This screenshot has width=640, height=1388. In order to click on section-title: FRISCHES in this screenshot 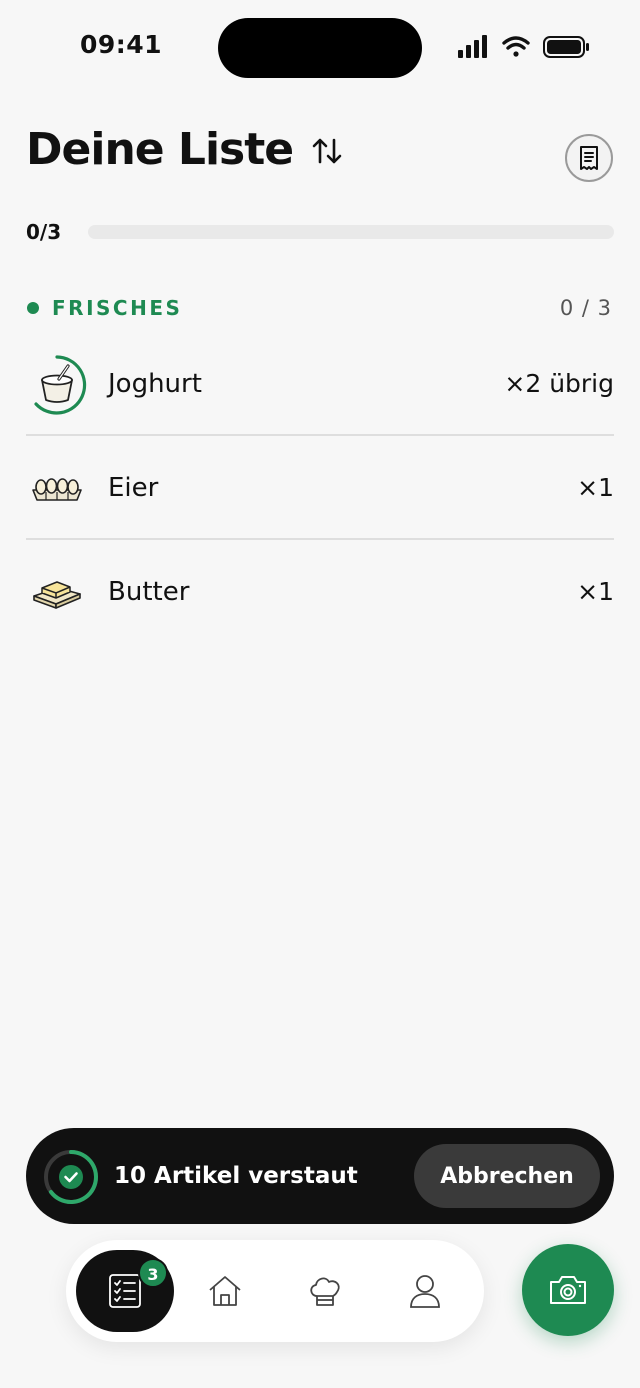, I will do `click(117, 308)`.